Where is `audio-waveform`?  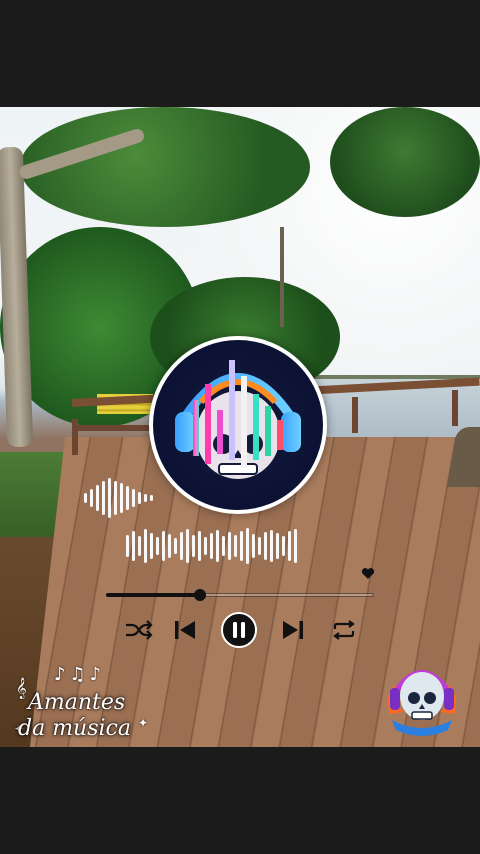
audio-waveform is located at coordinates (211, 546).